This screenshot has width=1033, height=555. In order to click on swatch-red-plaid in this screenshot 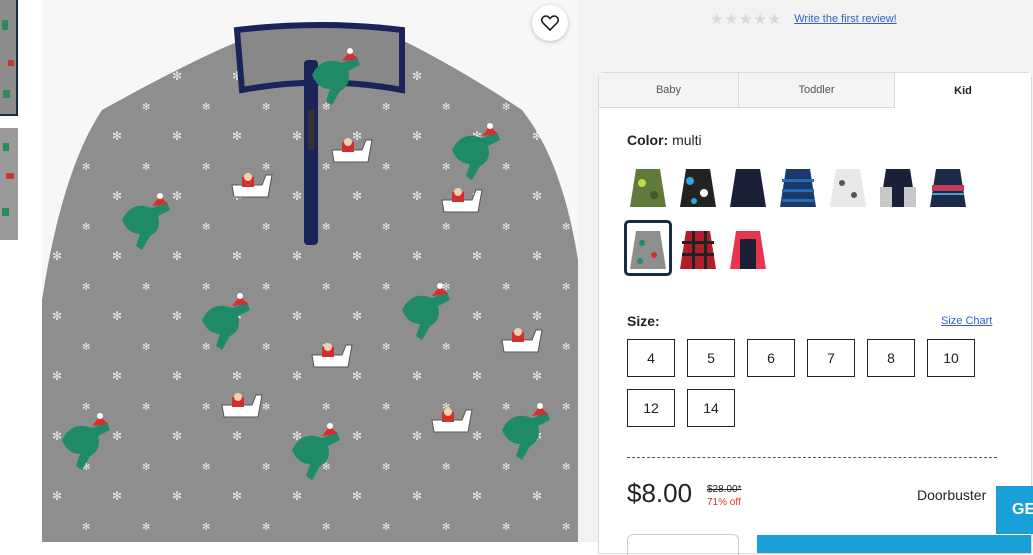, I will do `click(698, 248)`.